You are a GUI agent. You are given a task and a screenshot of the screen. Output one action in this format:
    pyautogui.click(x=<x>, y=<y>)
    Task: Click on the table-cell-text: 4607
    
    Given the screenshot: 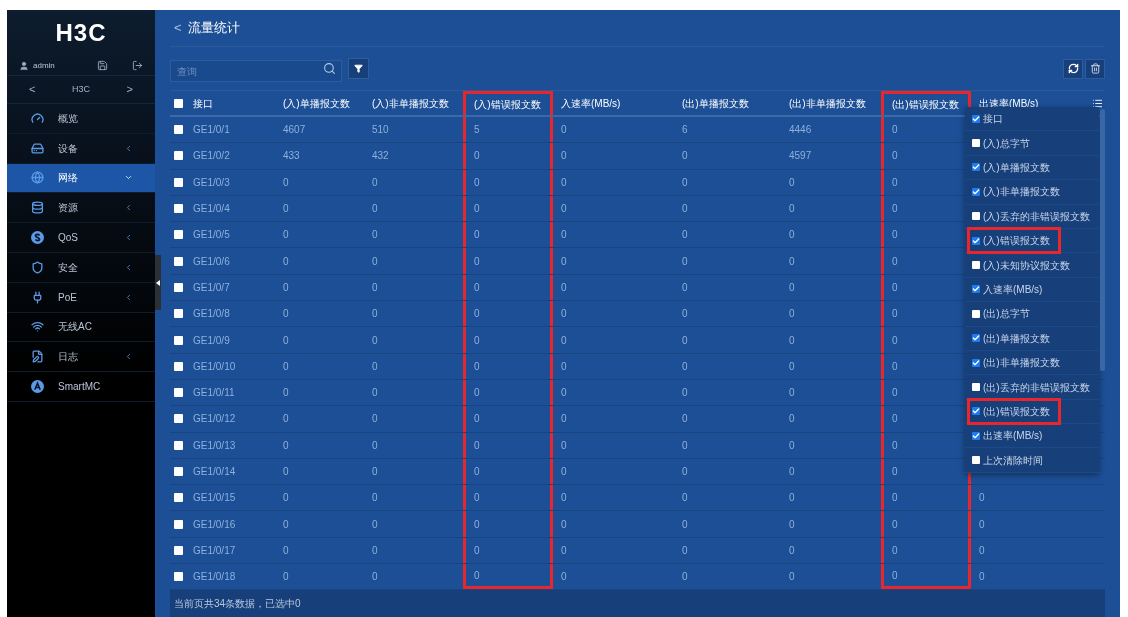 What is the action you would take?
    pyautogui.click(x=294, y=130)
    